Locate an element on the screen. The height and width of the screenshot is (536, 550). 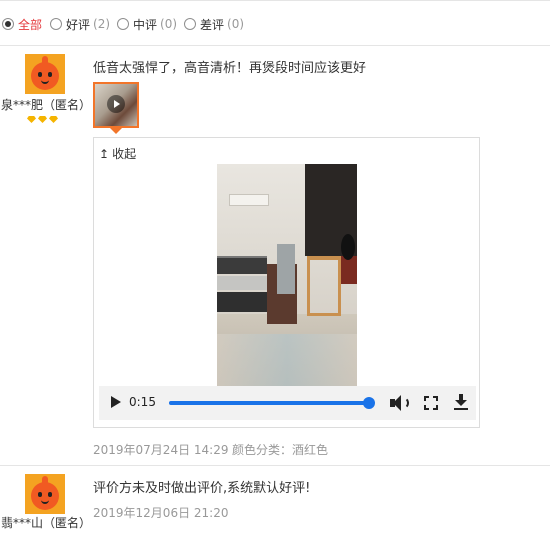
play-icon is located at coordinates (116, 104).